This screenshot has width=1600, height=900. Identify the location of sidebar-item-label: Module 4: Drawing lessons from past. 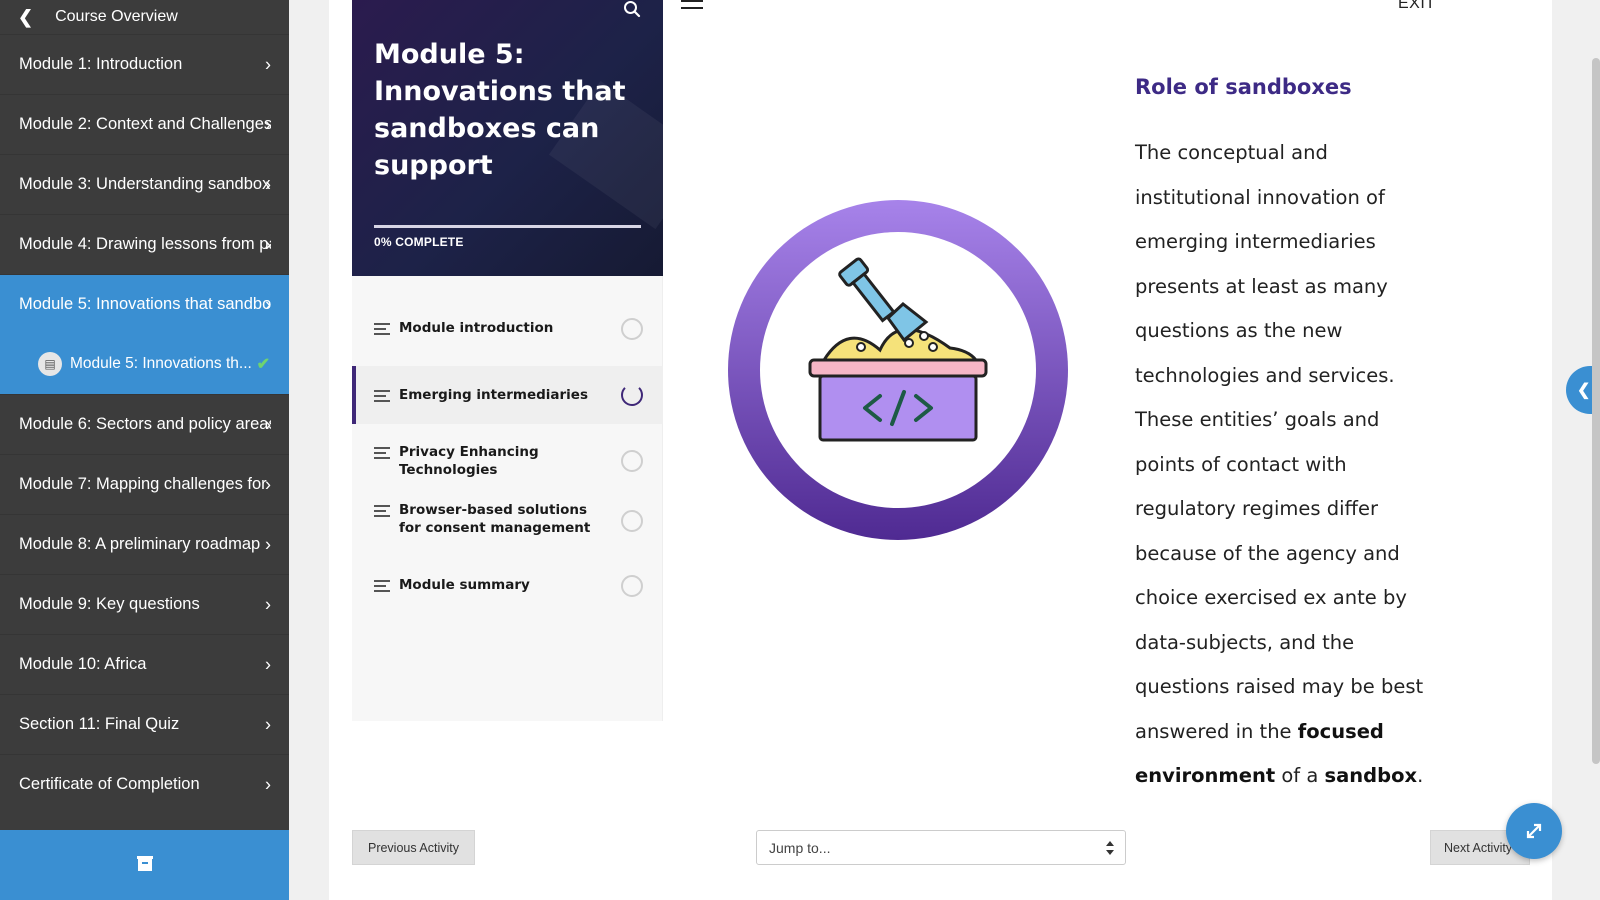
(145, 244).